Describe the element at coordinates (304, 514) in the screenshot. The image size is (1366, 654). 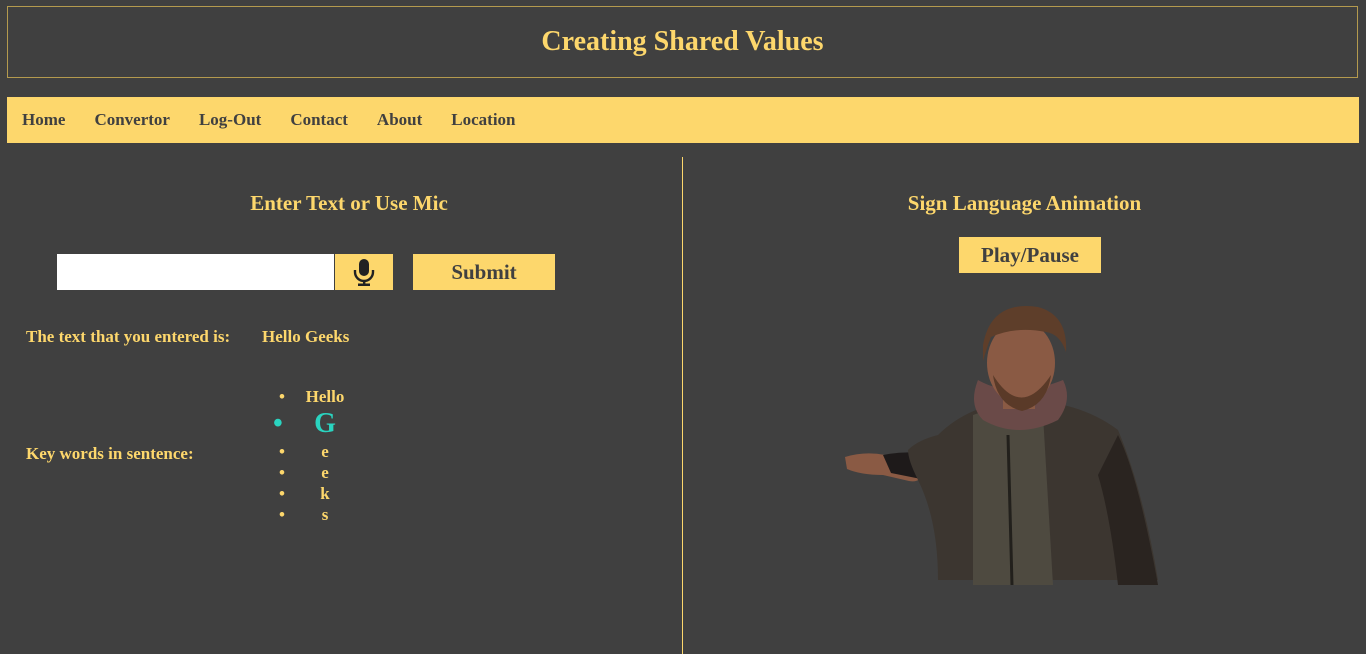
I see `keyword-item: • s` at that location.